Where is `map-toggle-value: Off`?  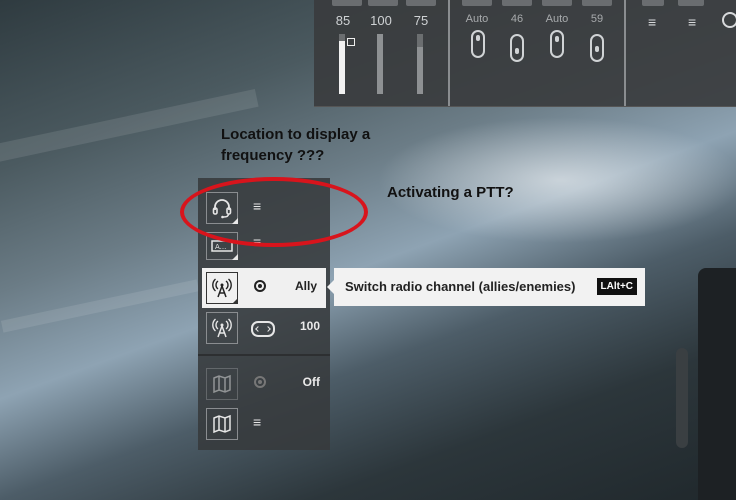 map-toggle-value: Off is located at coordinates (311, 382).